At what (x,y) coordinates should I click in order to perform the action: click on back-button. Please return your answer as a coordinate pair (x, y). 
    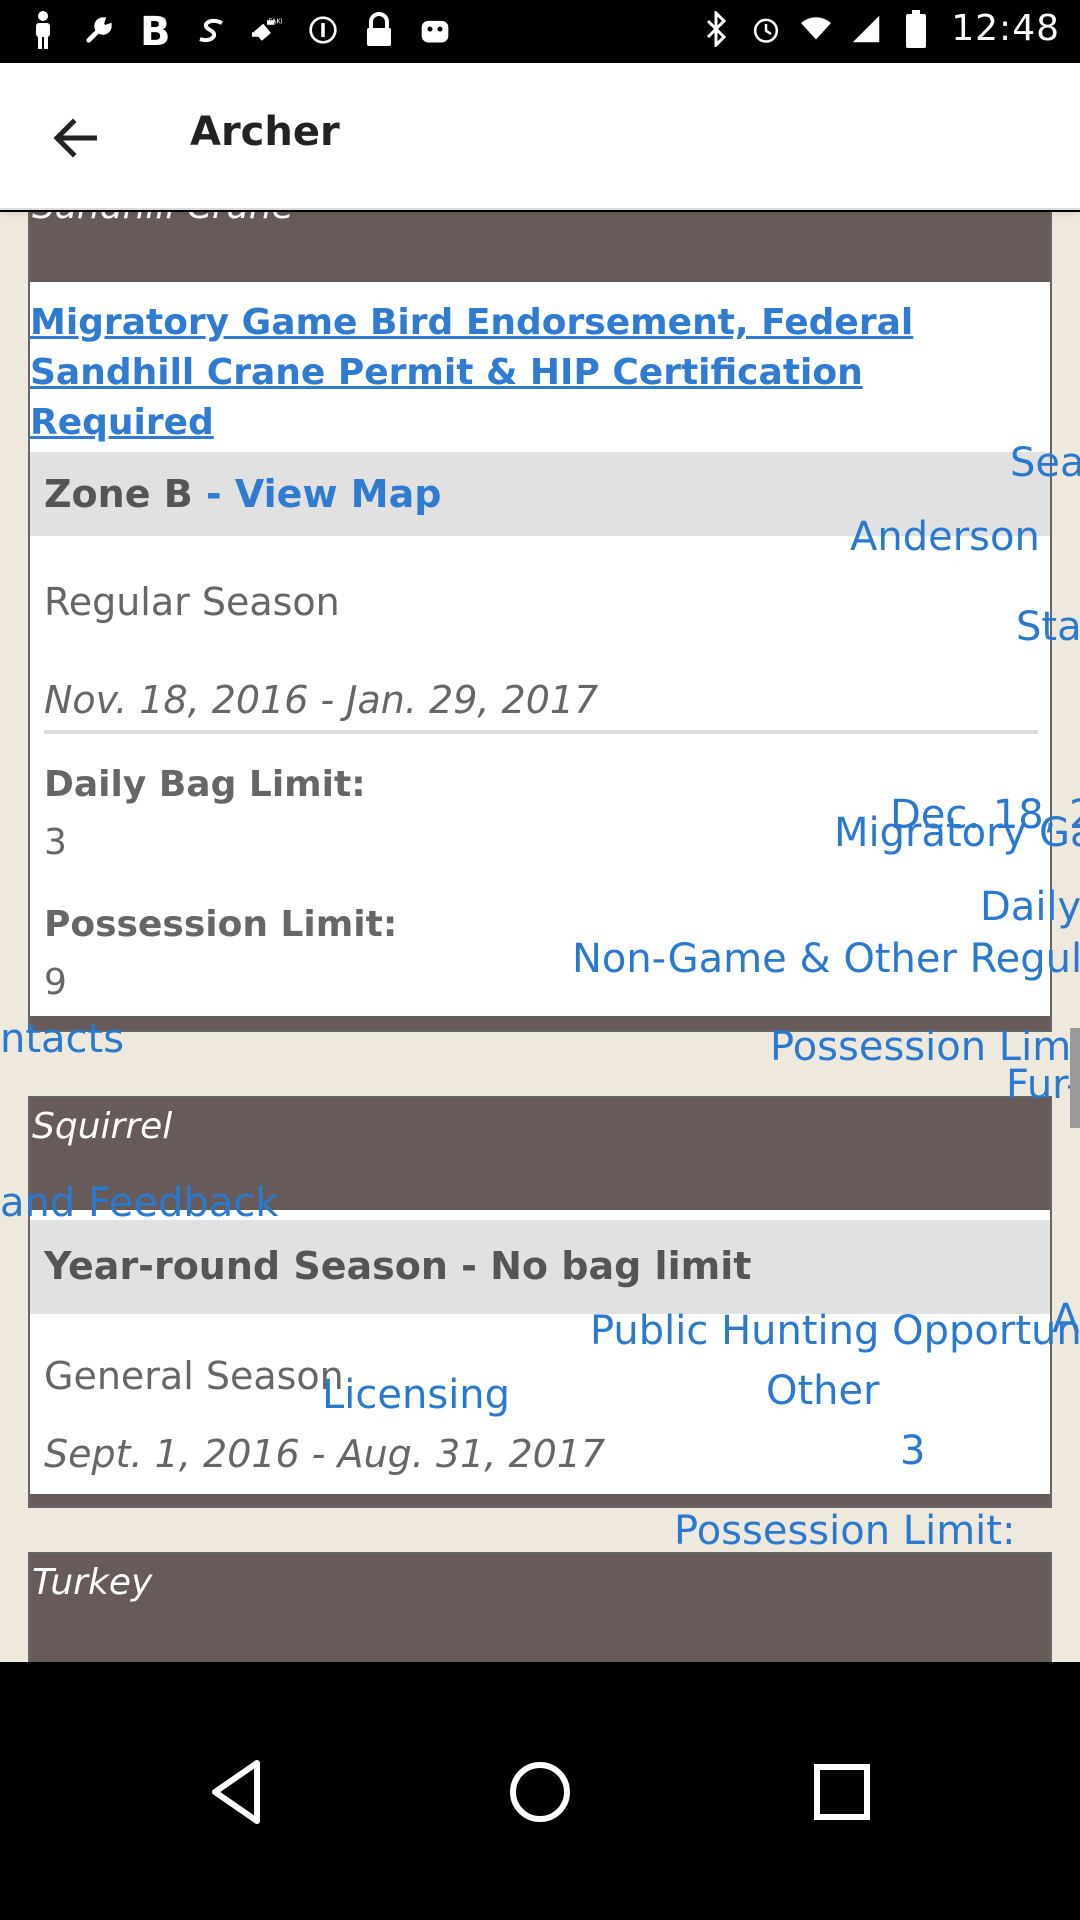
    Looking at the image, I should click on (75, 138).